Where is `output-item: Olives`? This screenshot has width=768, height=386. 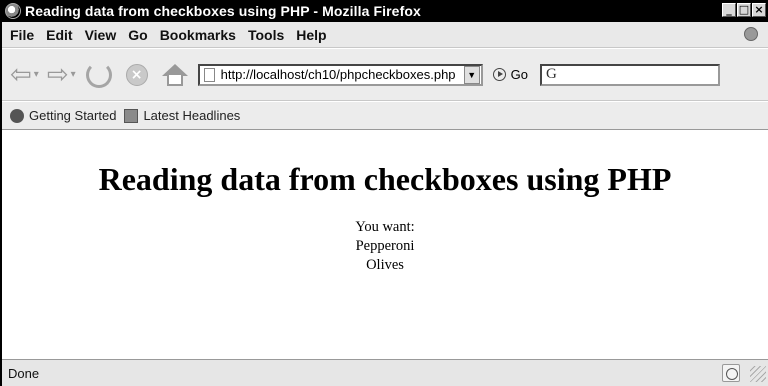
output-item: Olives is located at coordinates (385, 265).